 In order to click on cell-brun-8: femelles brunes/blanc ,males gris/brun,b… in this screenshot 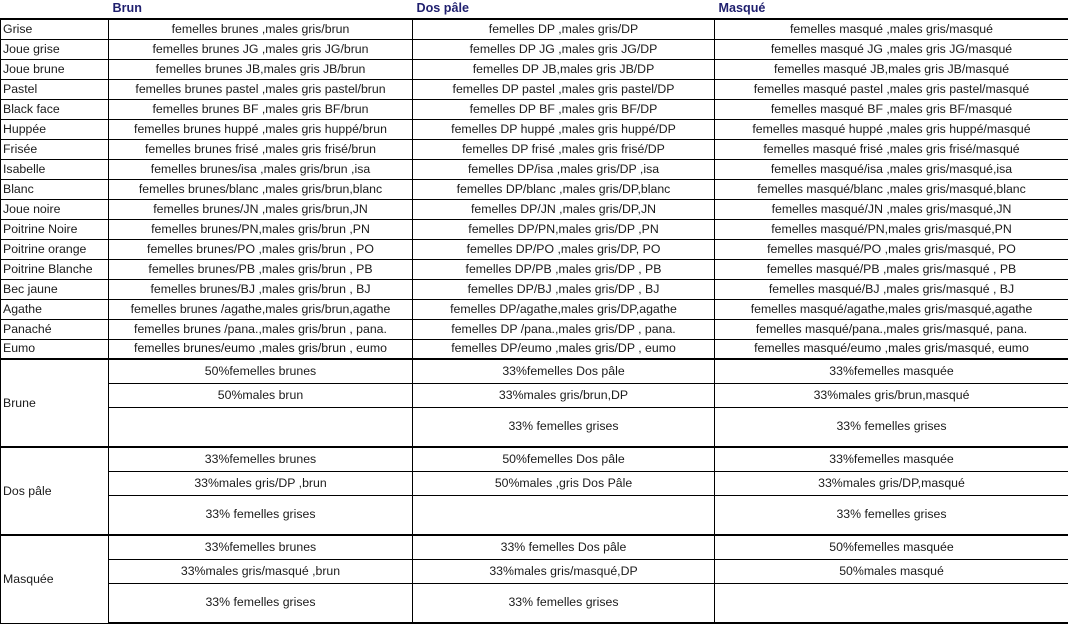, I will do `click(261, 189)`.